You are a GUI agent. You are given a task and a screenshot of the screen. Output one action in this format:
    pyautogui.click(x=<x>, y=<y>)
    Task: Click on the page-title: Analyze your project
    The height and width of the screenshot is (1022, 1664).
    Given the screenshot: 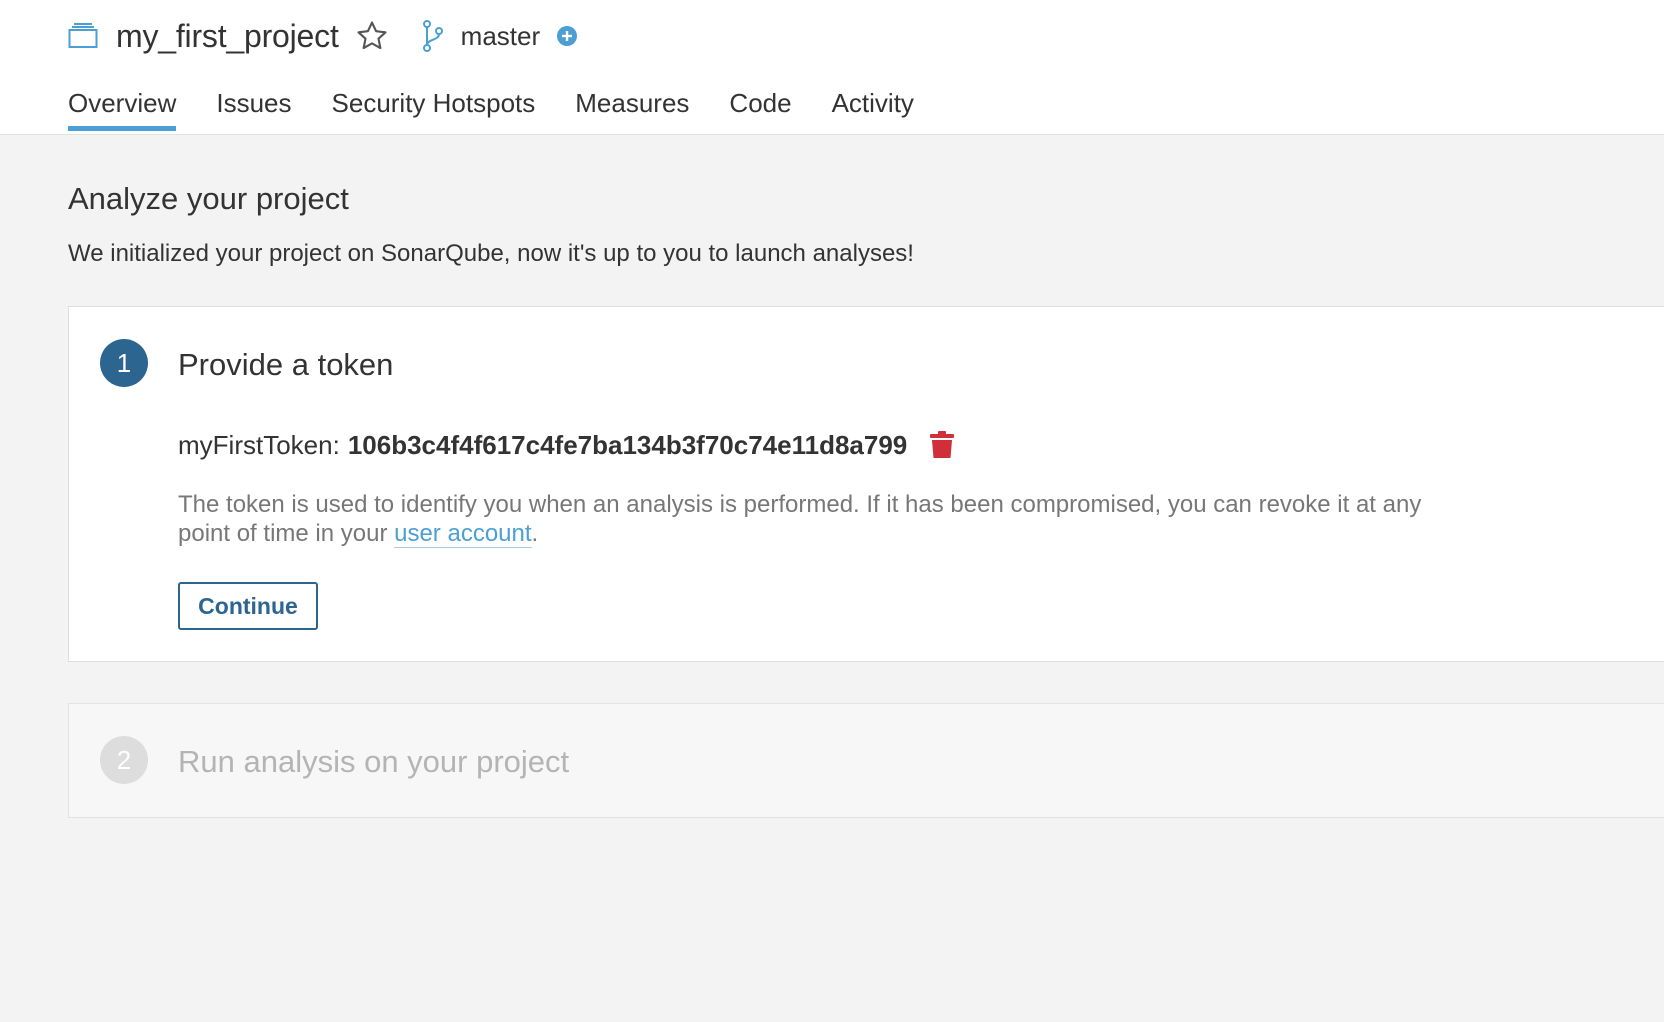 What is the action you would take?
    pyautogui.click(x=208, y=198)
    